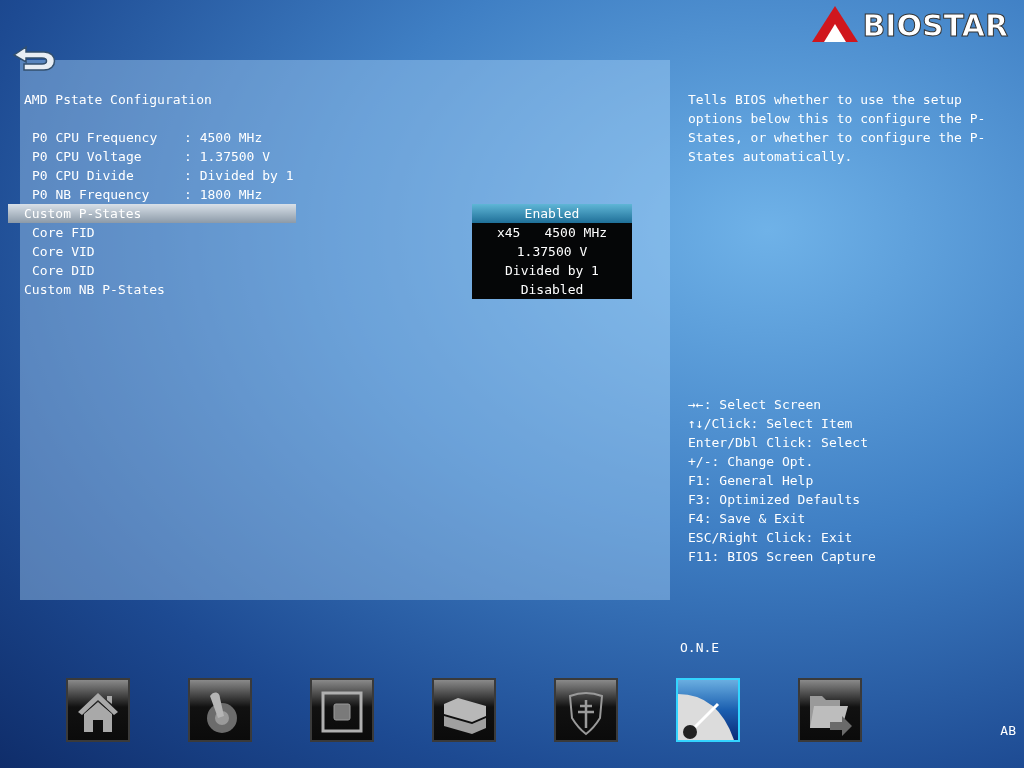 The height and width of the screenshot is (768, 1024). Describe the element at coordinates (837, 128) in the screenshot. I see `help-text: Tells BIOS whether to use the setup options below this to configure the P-States, or whether to configure the P-States automatically.` at that location.